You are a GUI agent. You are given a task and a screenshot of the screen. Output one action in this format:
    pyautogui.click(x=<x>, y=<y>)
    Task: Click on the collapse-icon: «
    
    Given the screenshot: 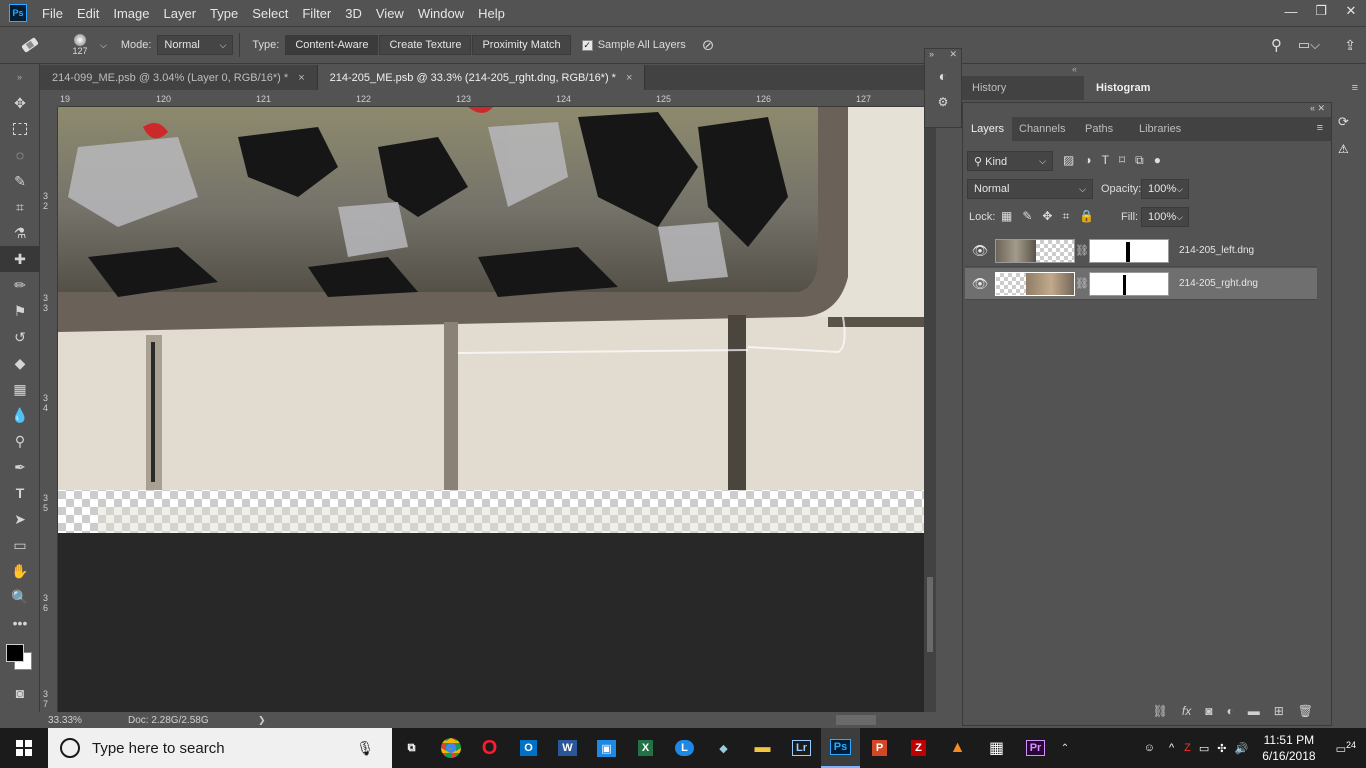 What is the action you would take?
    pyautogui.click(x=1074, y=69)
    